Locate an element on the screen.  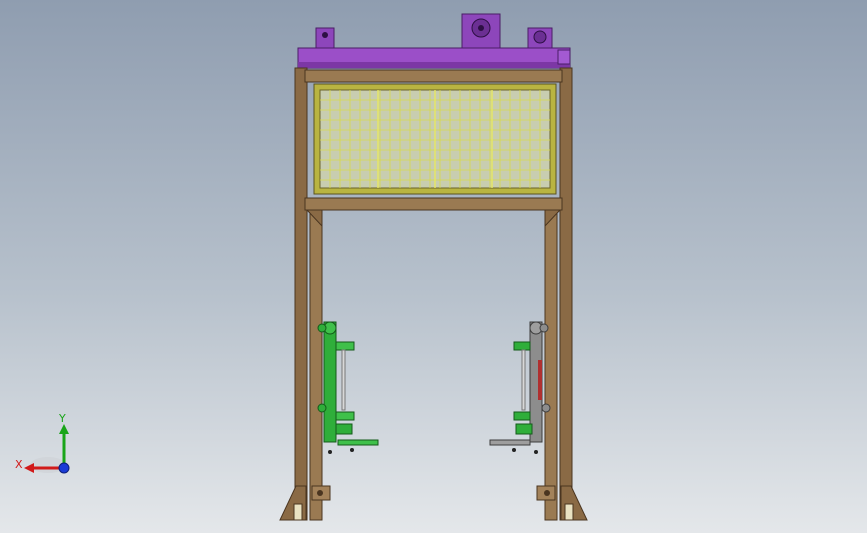
left-inner-post is located at coordinates (316, 365).